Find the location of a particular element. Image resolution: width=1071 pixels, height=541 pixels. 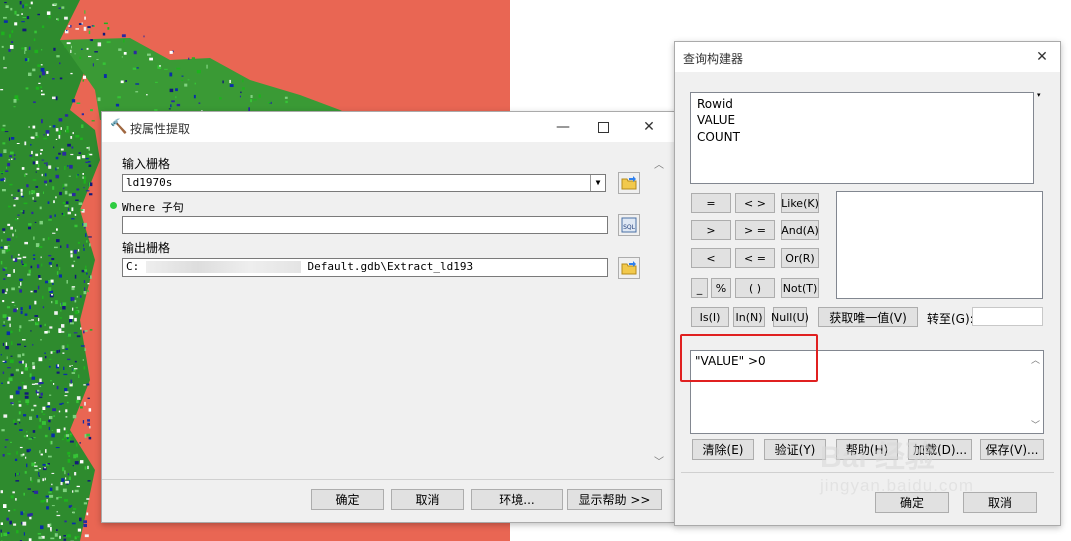

dialog2-title: 查询构建器 is located at coordinates (713, 59).